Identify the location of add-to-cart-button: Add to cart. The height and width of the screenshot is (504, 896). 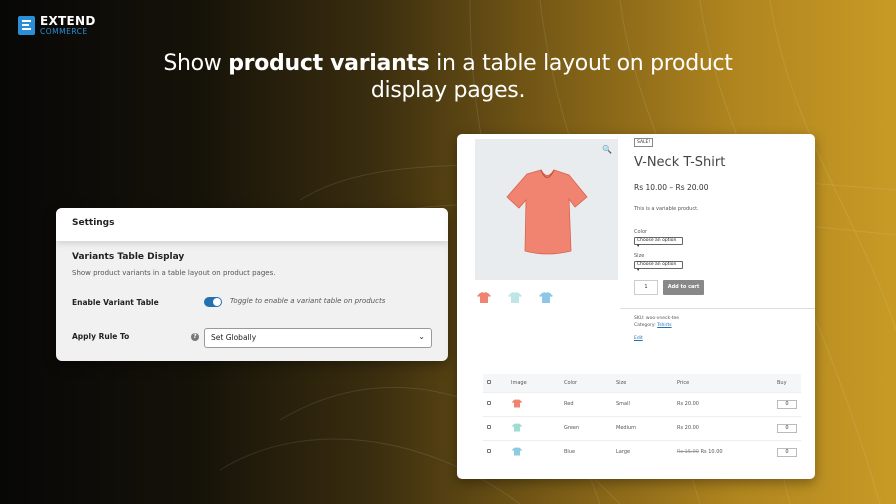
(683, 287).